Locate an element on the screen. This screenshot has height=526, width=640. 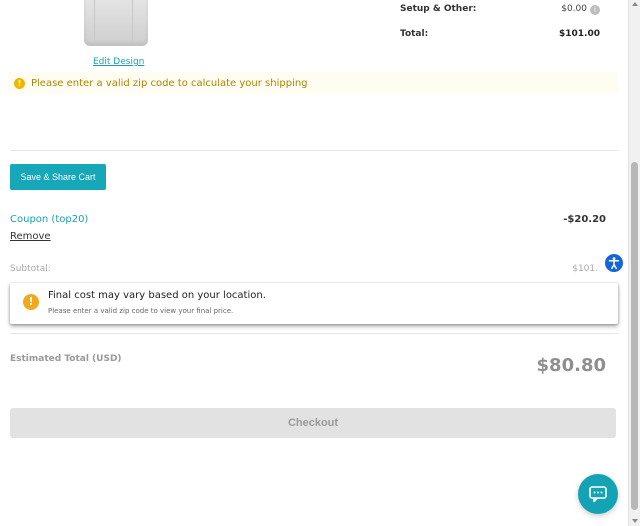
estimated-total-value: $80.80 is located at coordinates (571, 365).